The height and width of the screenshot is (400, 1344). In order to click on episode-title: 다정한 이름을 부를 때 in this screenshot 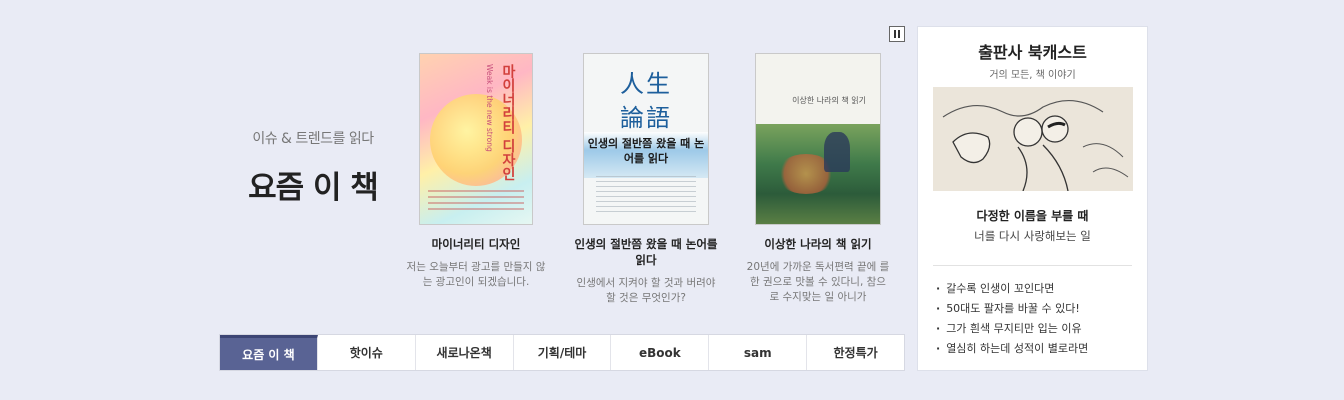, I will do `click(1032, 215)`.